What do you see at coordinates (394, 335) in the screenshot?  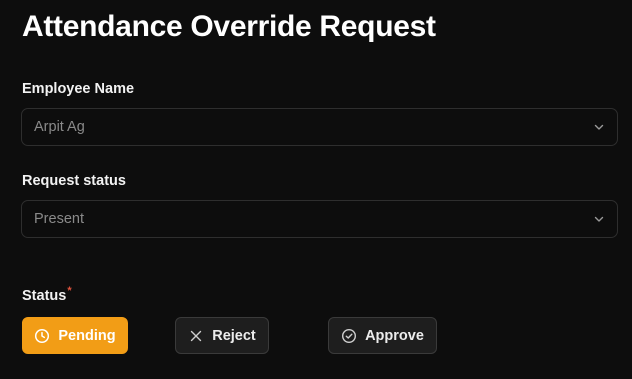 I see `approve-button-label: Approve` at bounding box center [394, 335].